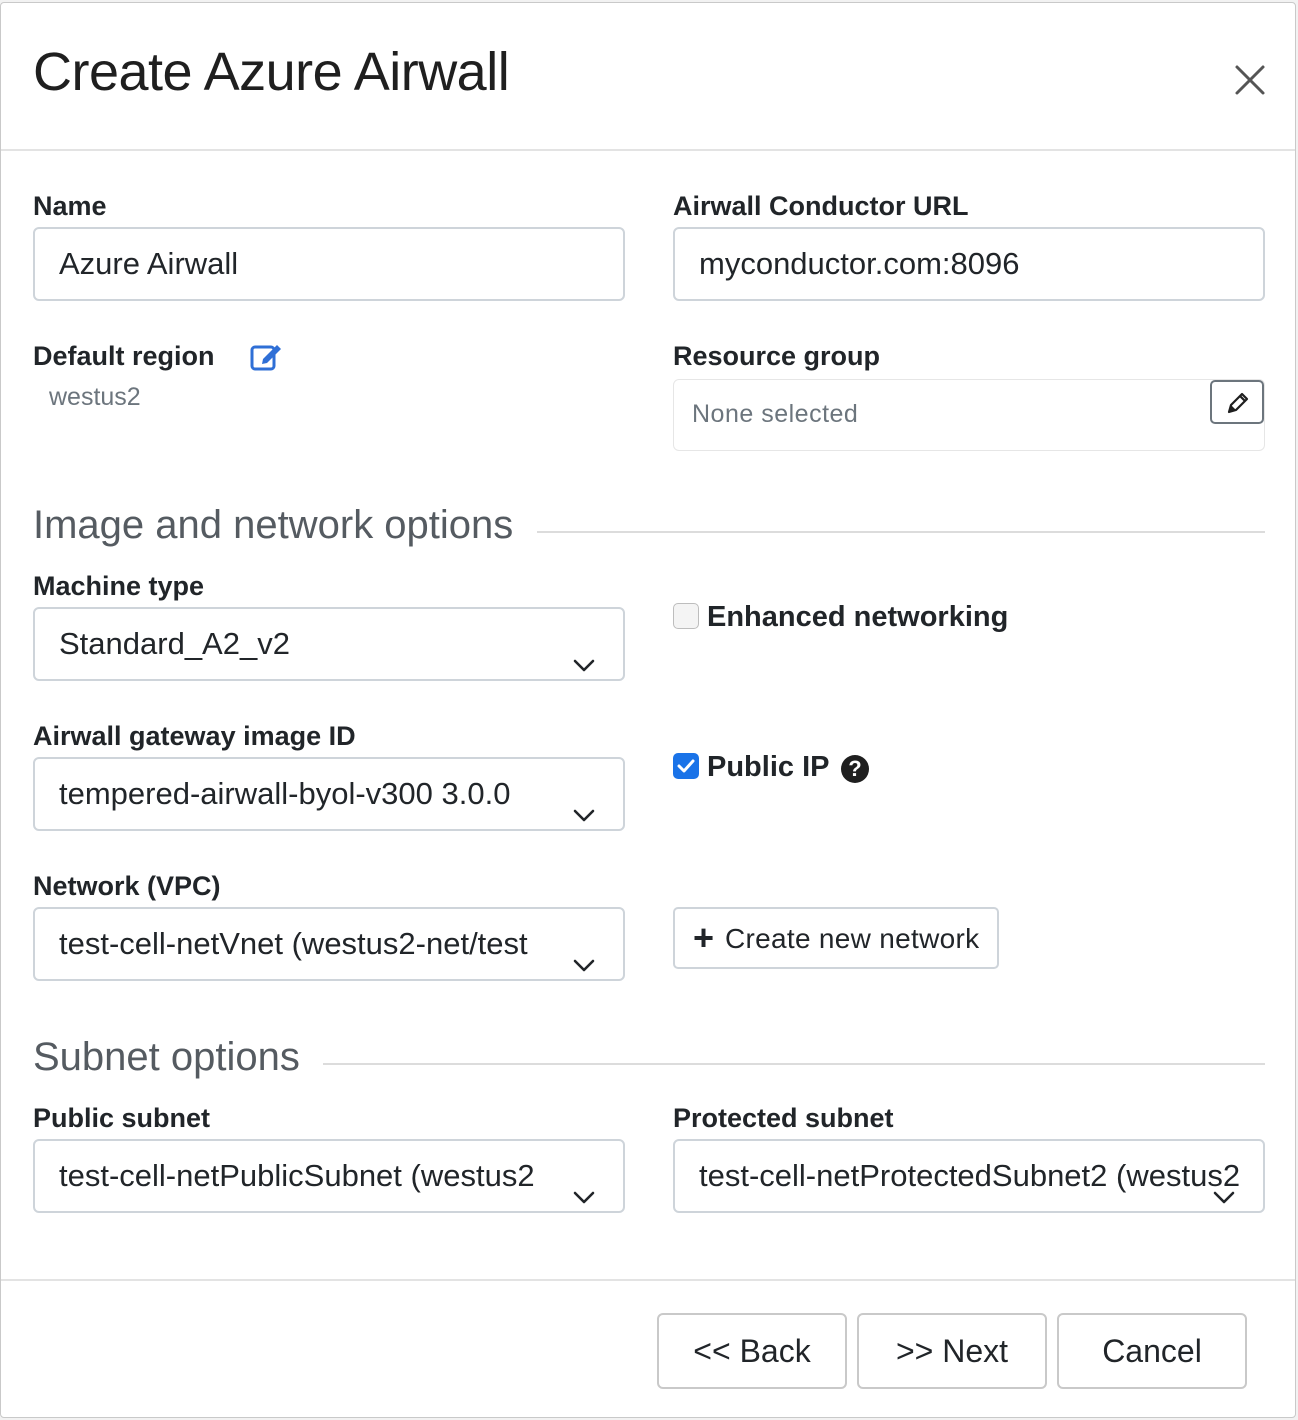 The width and height of the screenshot is (1298, 1420). Describe the element at coordinates (273, 525) in the screenshot. I see `image-network-section-title: Image and network options` at that location.